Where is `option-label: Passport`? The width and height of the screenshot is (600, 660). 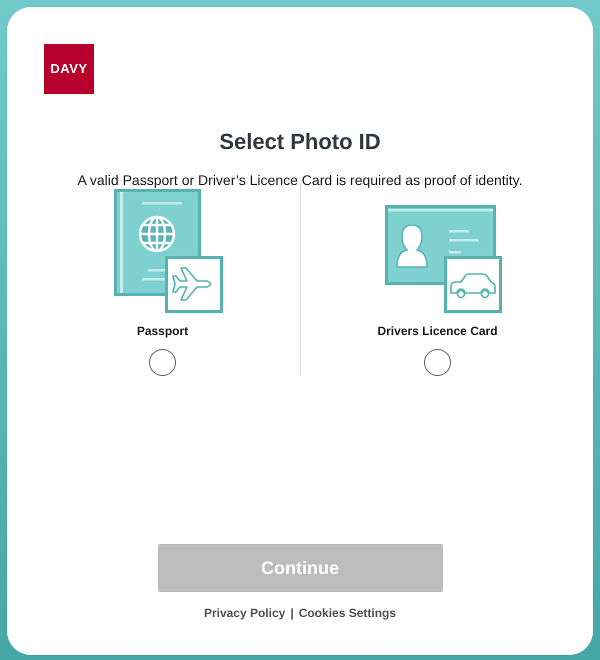
option-label: Passport is located at coordinates (162, 331).